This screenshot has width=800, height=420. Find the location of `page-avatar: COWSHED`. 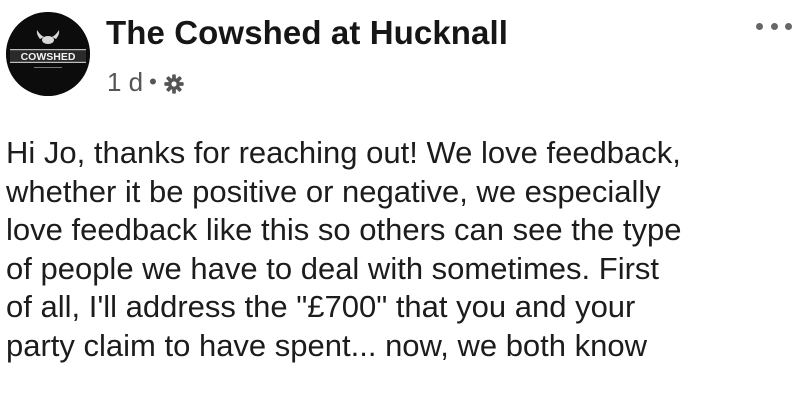

page-avatar: COWSHED is located at coordinates (48, 54).